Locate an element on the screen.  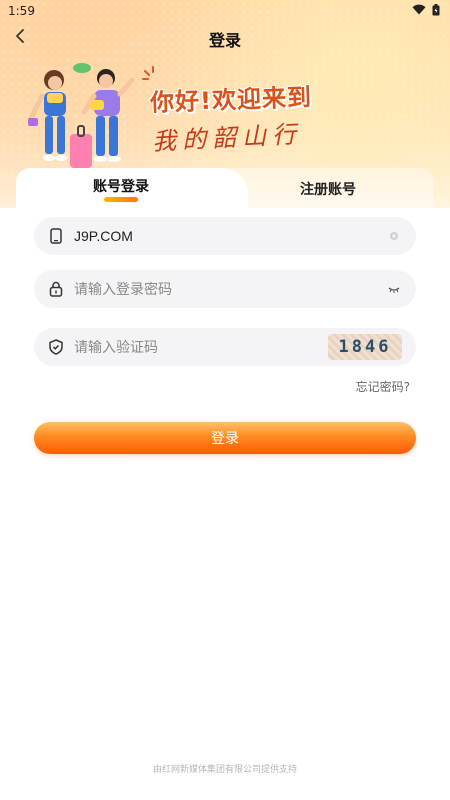
password-input is located at coordinates (230, 289).